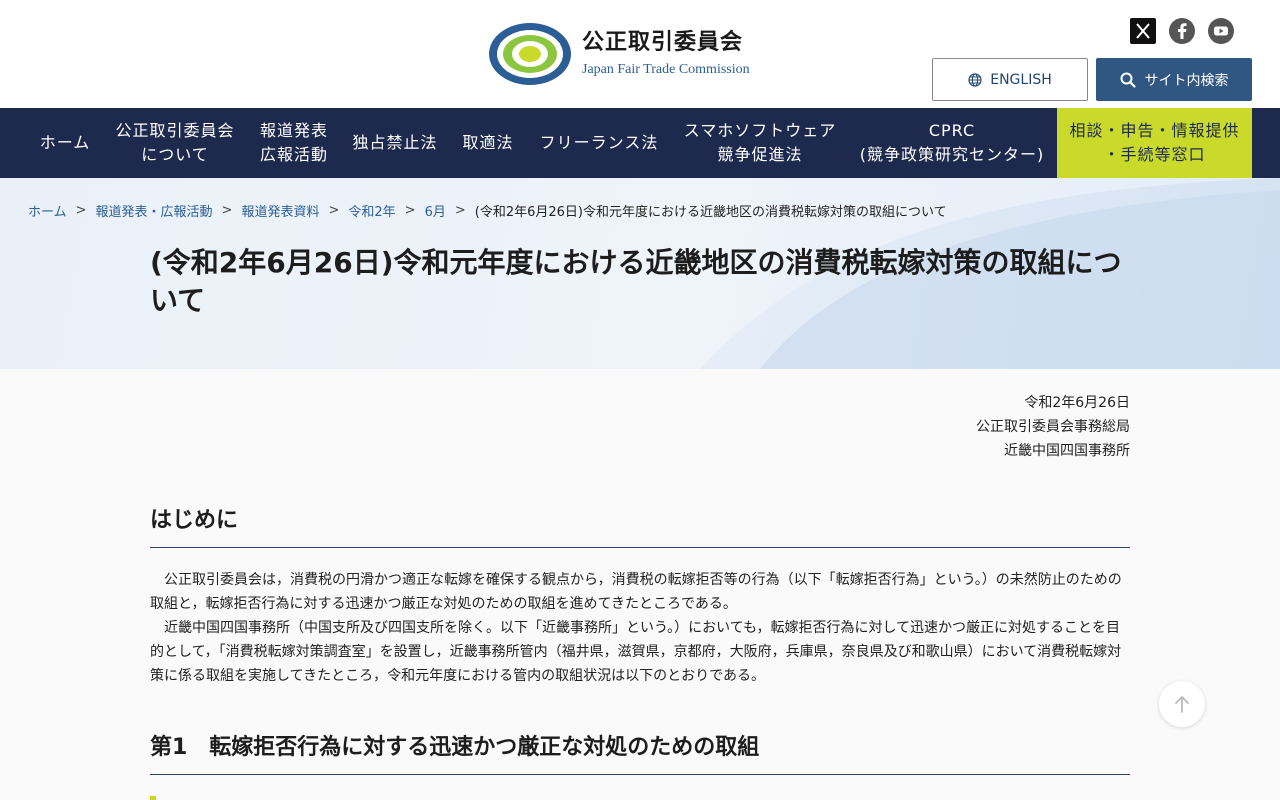 This screenshot has width=1280, height=800. Describe the element at coordinates (294, 143) in the screenshot. I see `nav-item-press: 報道発表 広報活動` at that location.